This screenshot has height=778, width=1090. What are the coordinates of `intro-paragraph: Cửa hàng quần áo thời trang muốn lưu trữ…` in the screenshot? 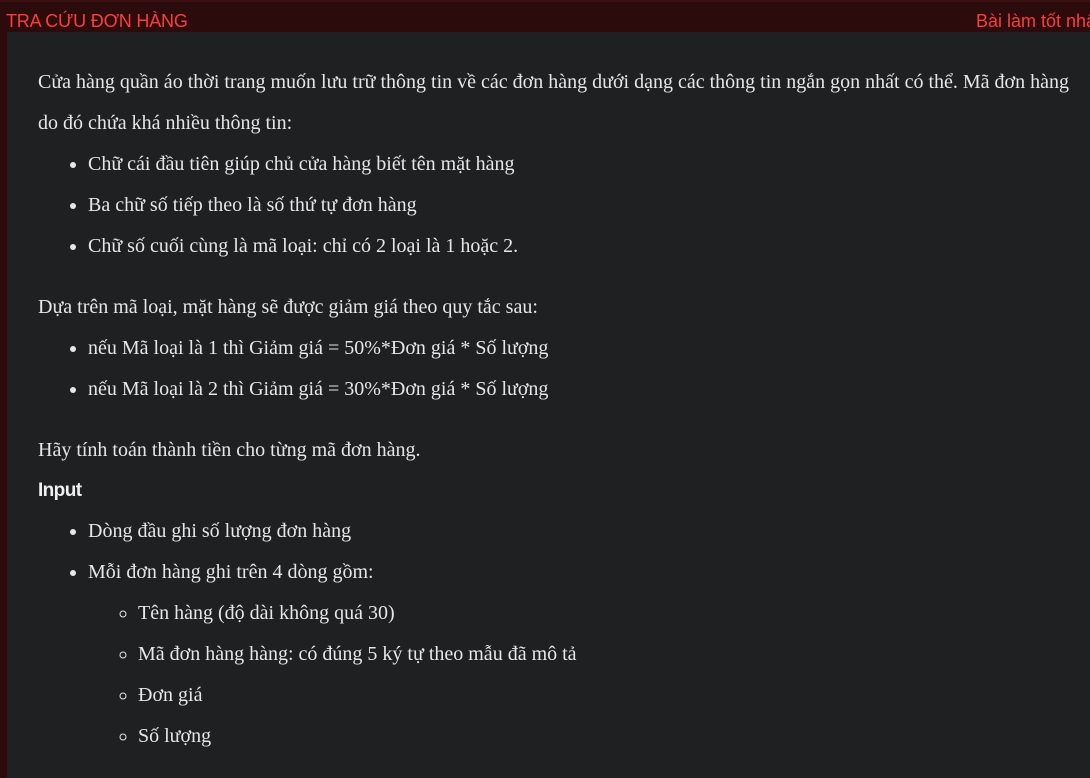 It's located at (553, 102).